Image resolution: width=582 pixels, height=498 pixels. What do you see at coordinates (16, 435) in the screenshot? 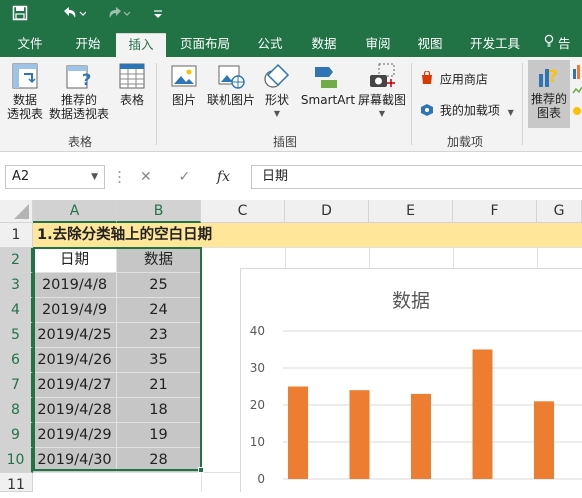
I see `row-header-9: 9` at bounding box center [16, 435].